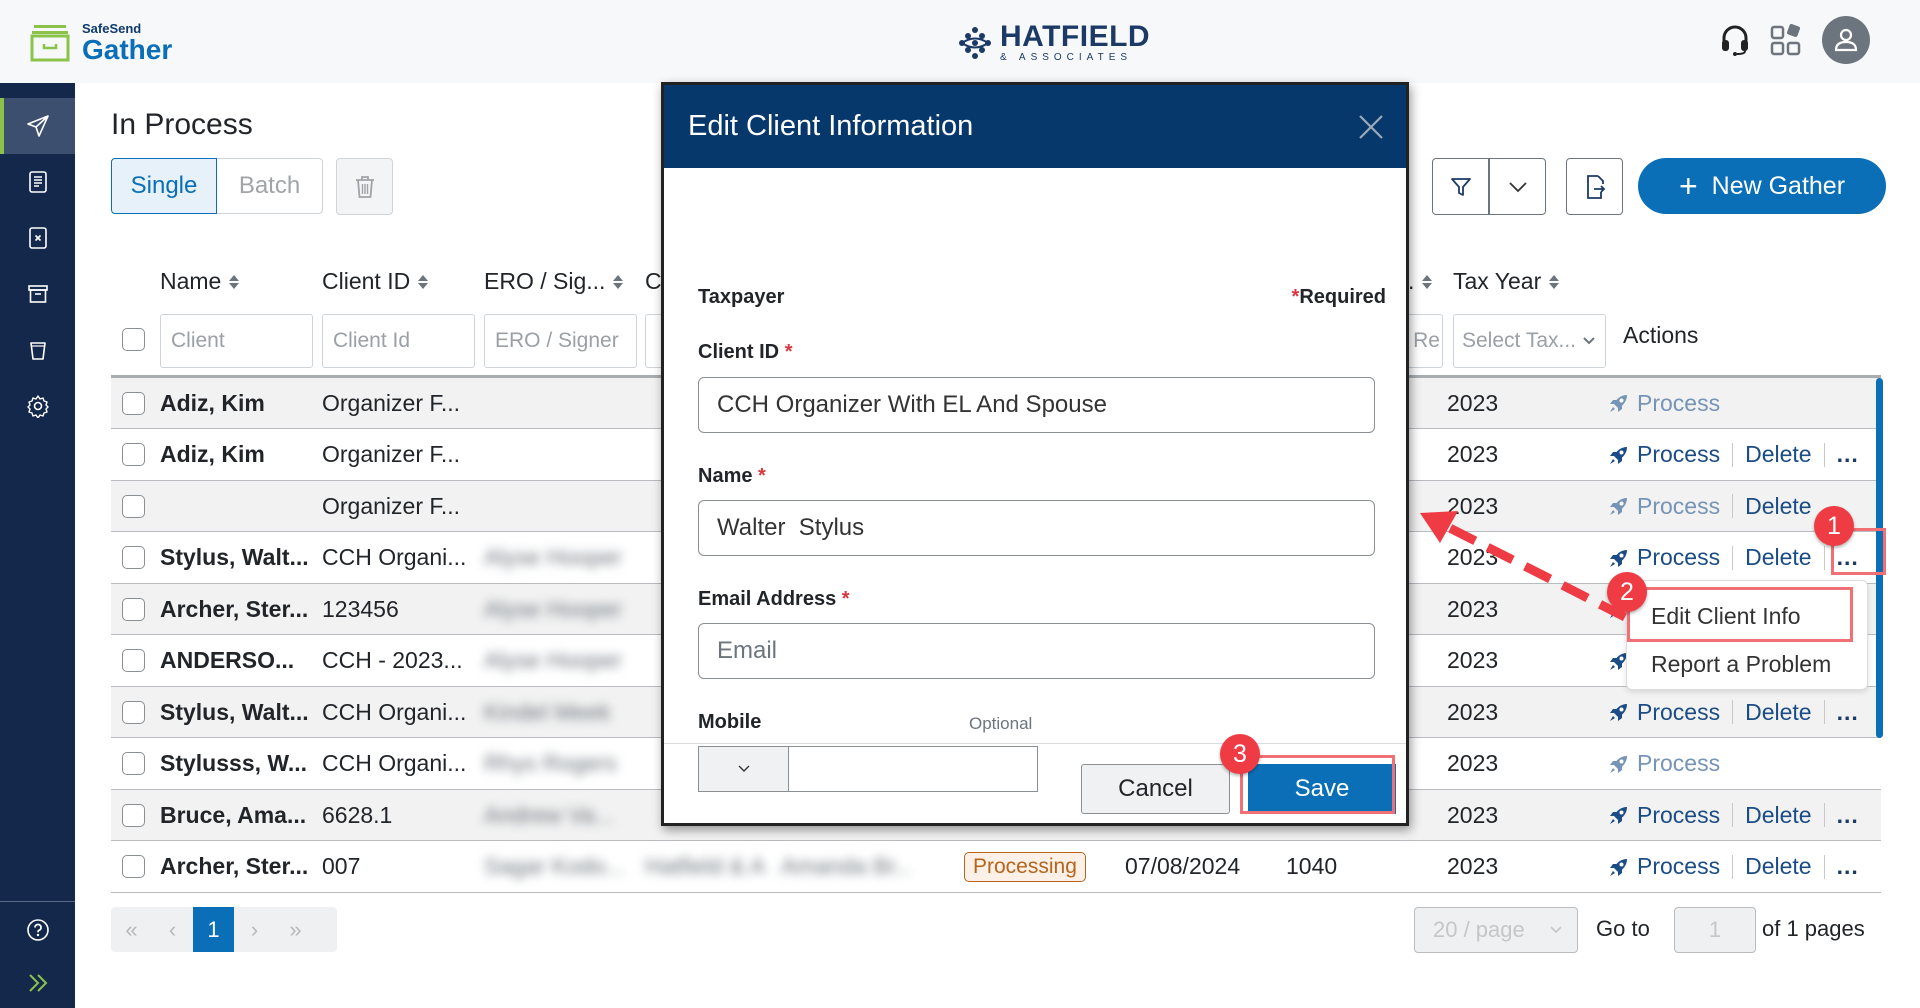 Image resolution: width=1920 pixels, height=1008 pixels. What do you see at coordinates (1371, 127) in the screenshot?
I see `close-icon` at bounding box center [1371, 127].